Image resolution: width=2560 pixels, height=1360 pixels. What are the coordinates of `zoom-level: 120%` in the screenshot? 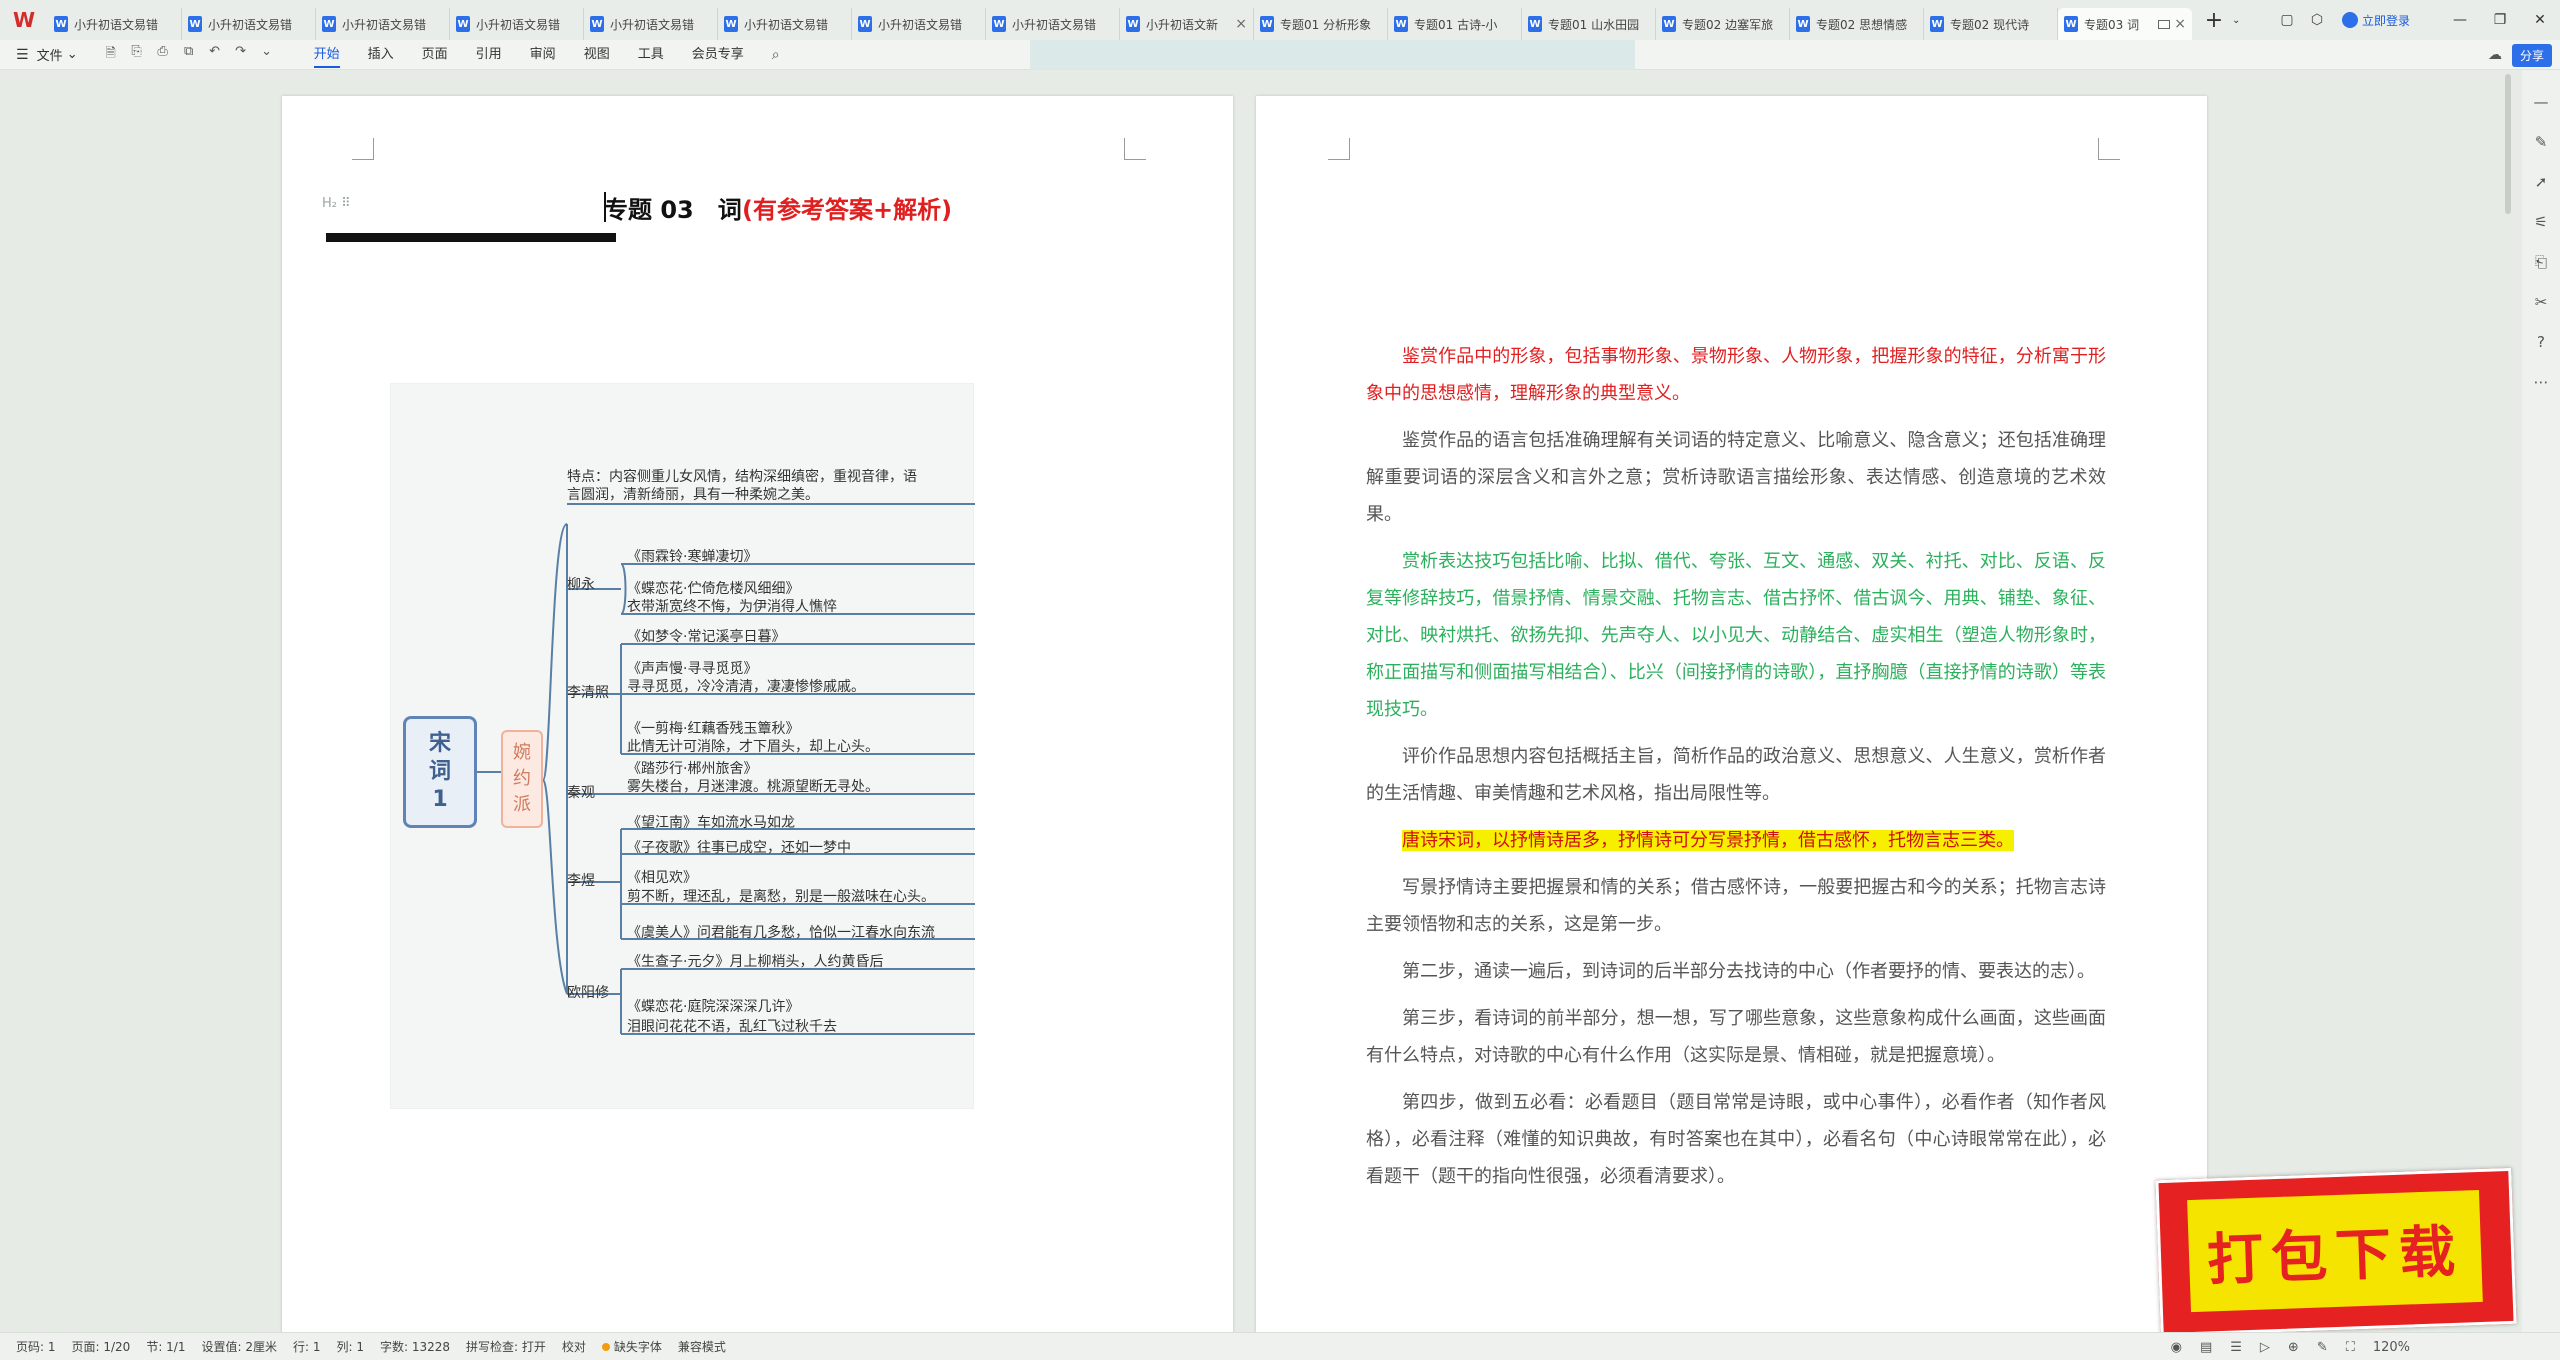 It's located at (2391, 1347).